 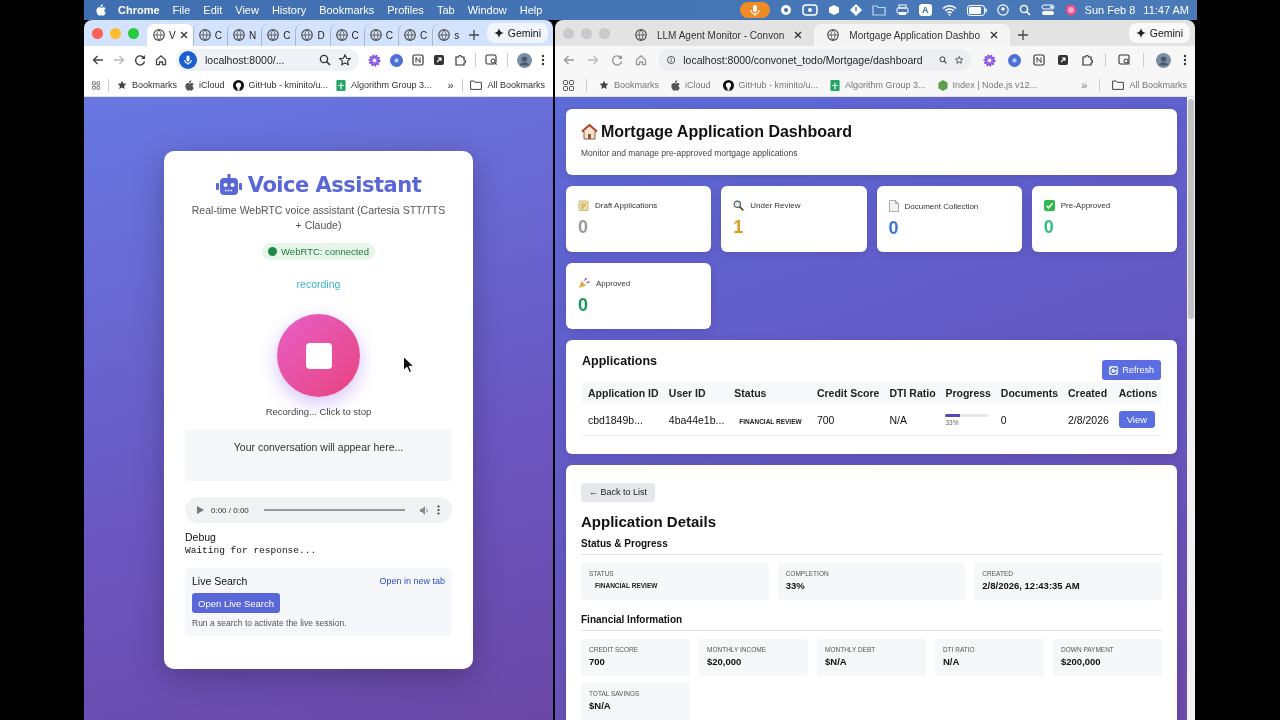 I want to click on folder-icon, so click(x=879, y=10).